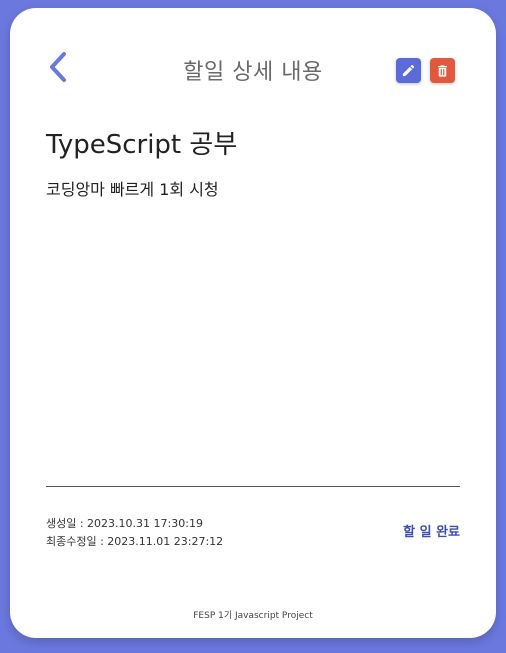 Image resolution: width=506 pixels, height=653 pixels. I want to click on page-title: 할일 상세 내용, so click(253, 72).